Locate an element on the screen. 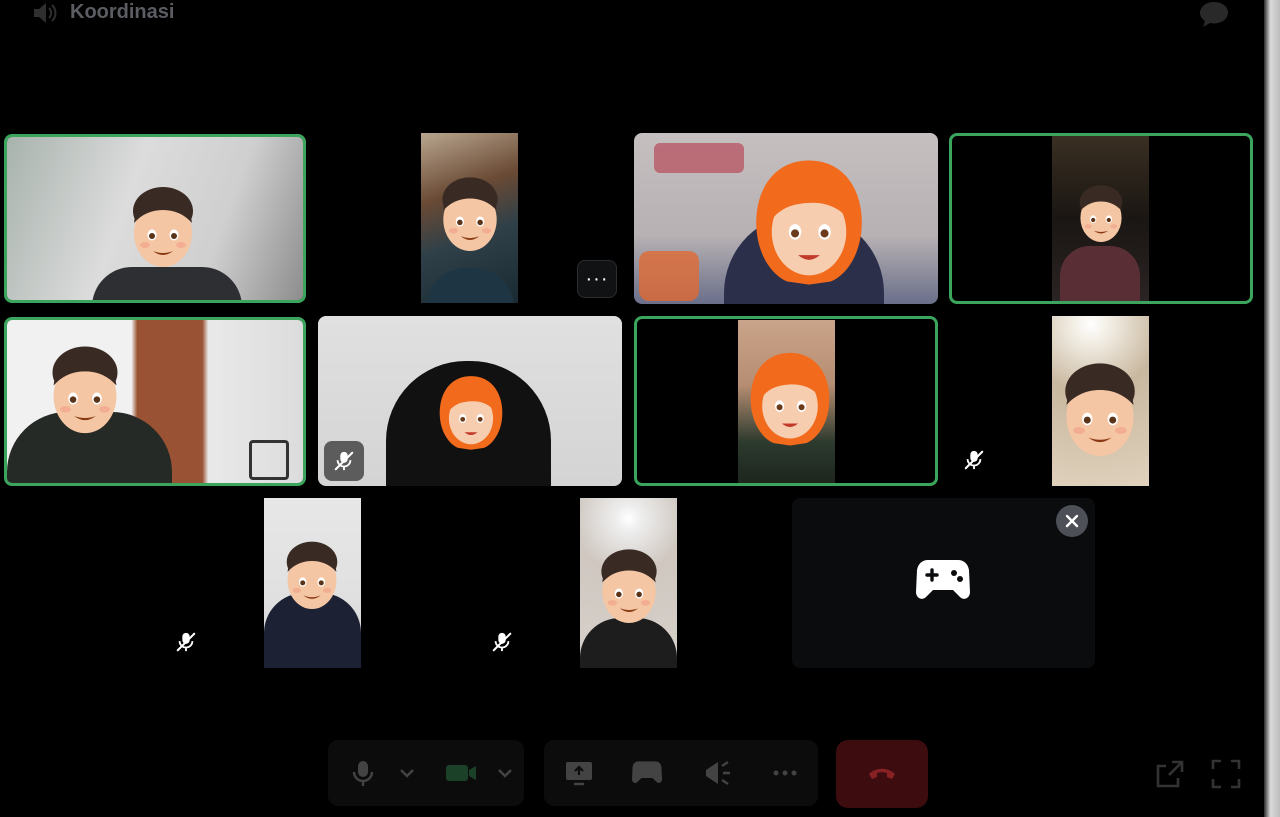 This screenshot has height=817, width=1280. popout-icon is located at coordinates (1170, 774).